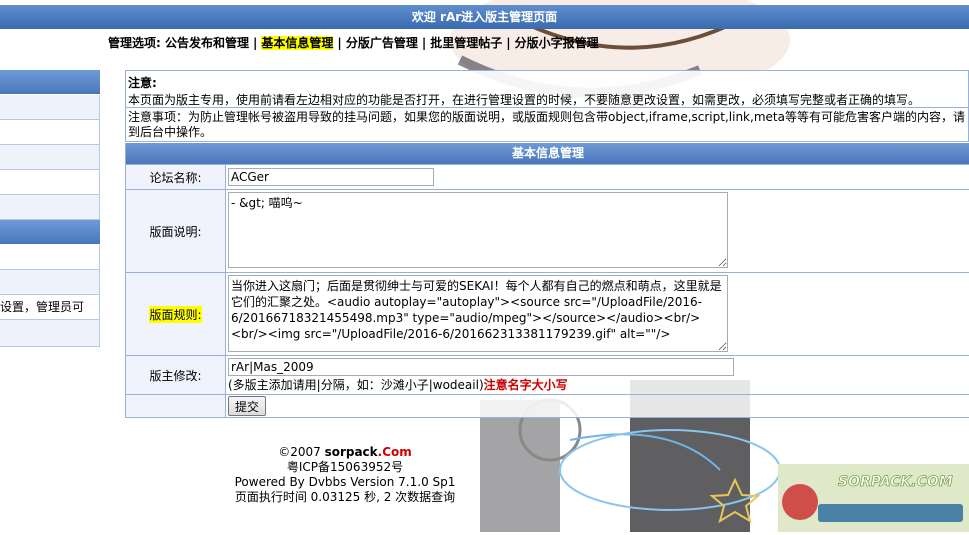 The width and height of the screenshot is (969, 535). Describe the element at coordinates (142, 83) in the screenshot. I see `notice-title: 注意:` at that location.